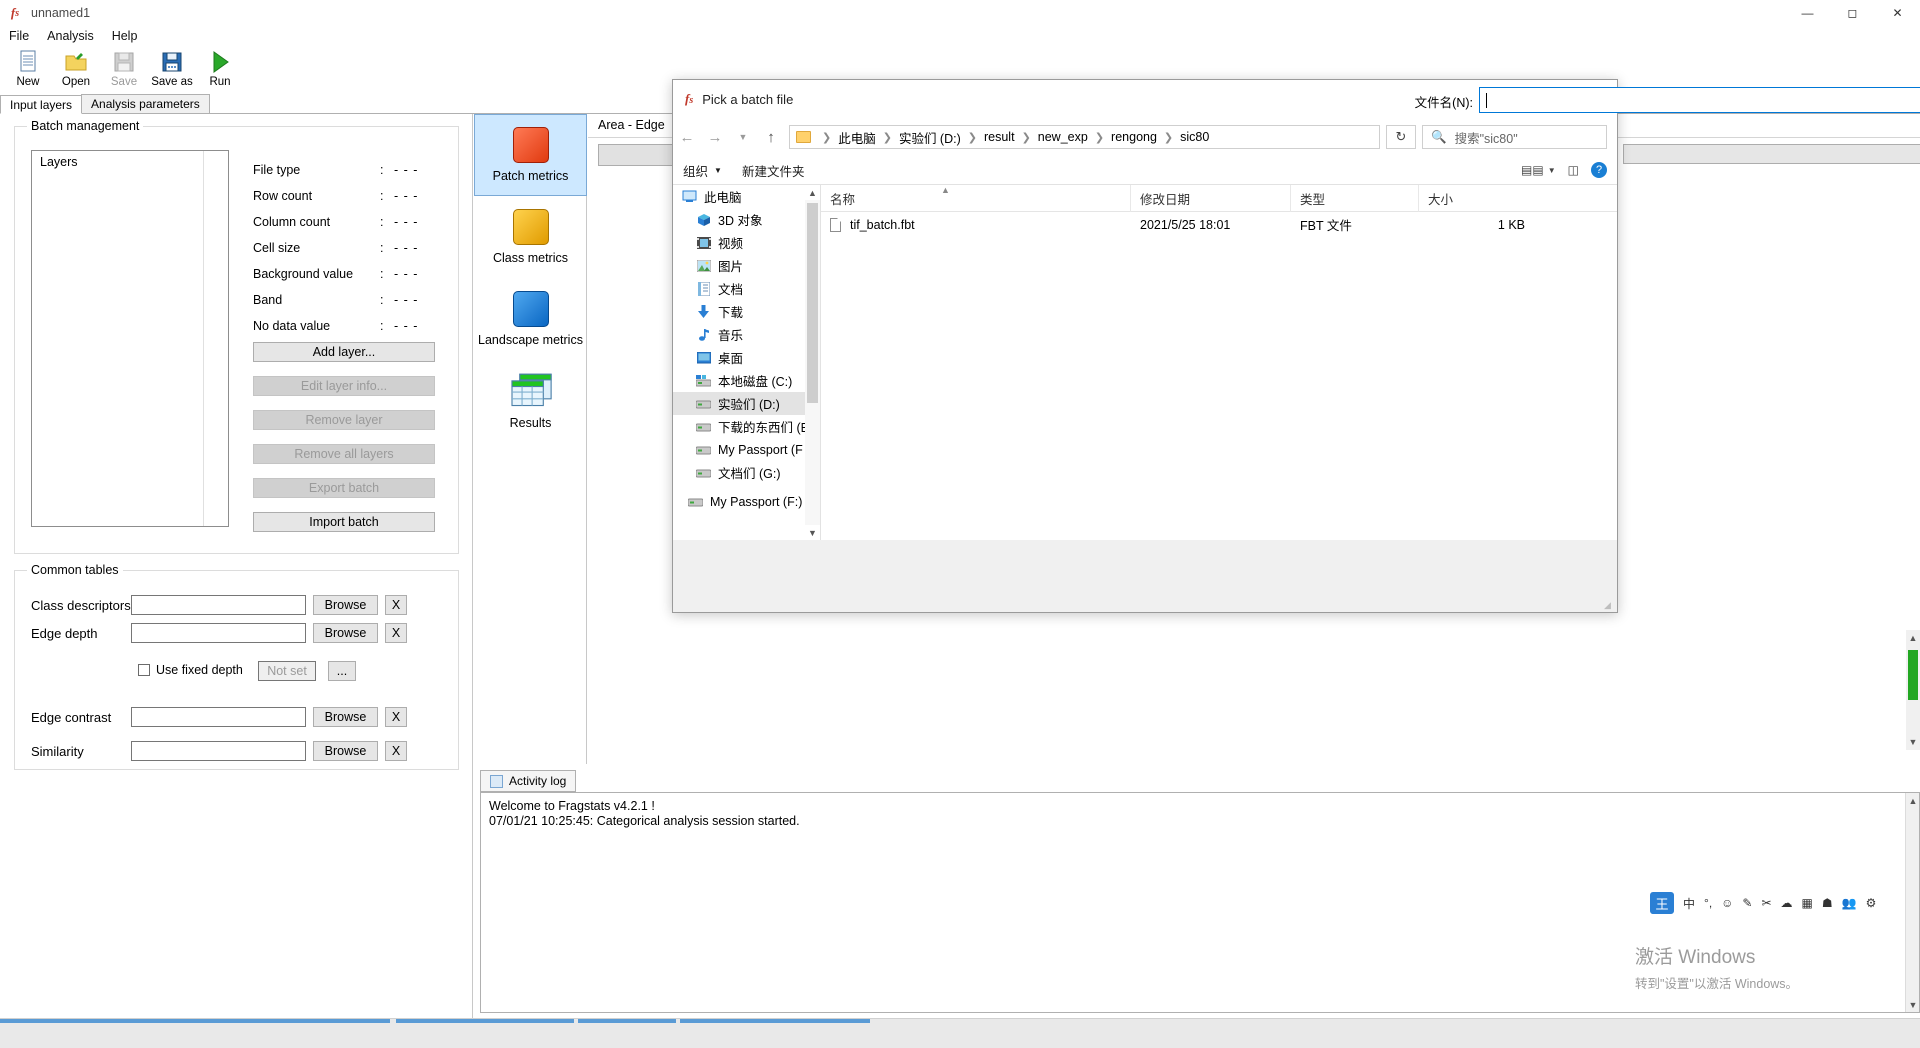 The image size is (1920, 1048). I want to click on column-header-modified: 修改日期, so click(1211, 198).